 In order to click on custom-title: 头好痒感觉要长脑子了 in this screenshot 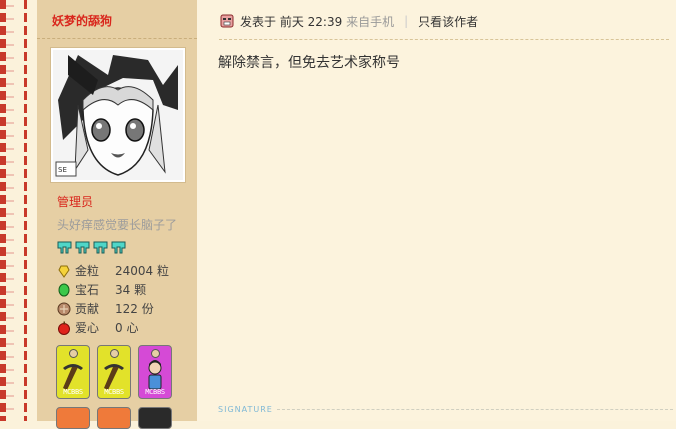, I will do `click(117, 225)`.